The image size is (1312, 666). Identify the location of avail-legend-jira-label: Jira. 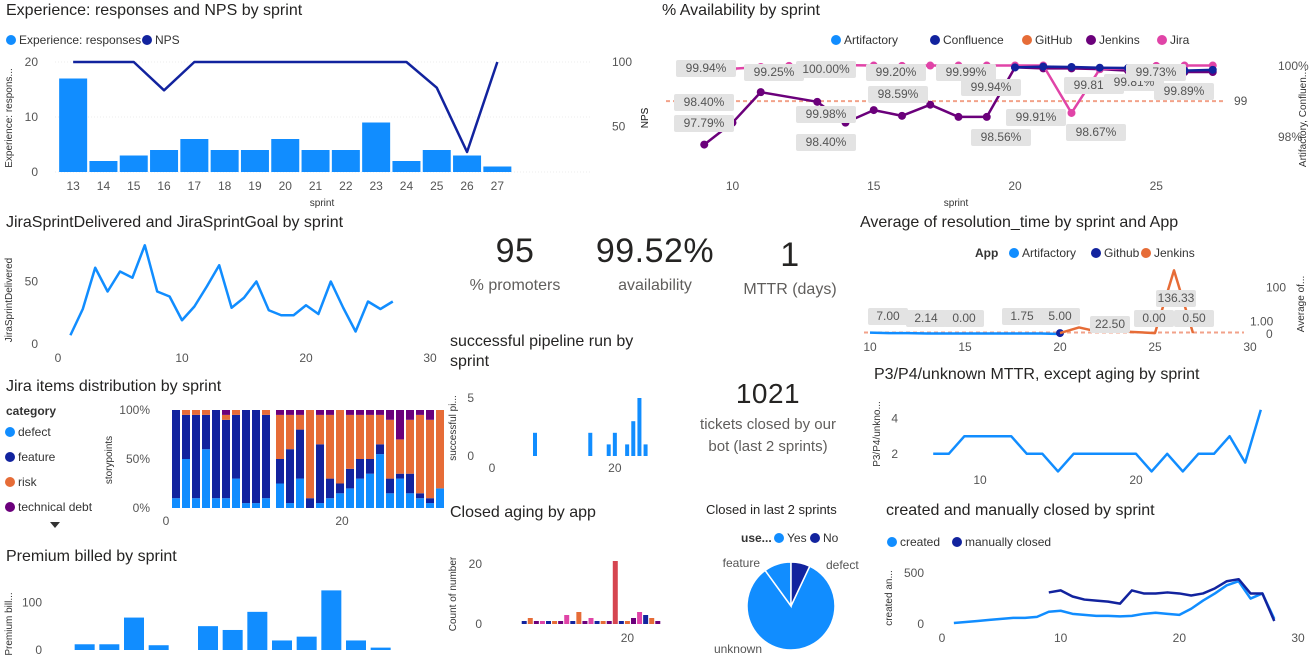
(1180, 40).